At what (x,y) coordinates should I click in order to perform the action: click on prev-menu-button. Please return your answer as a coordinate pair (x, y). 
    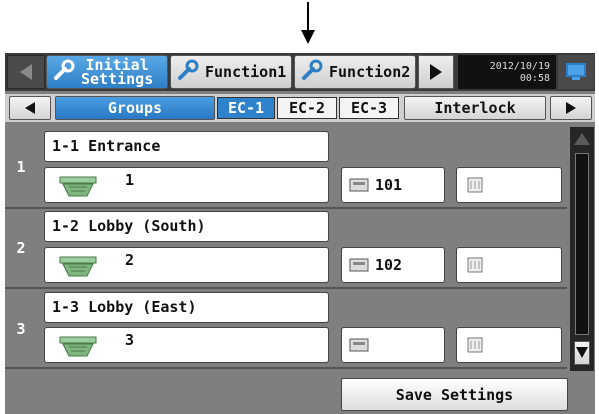
    Looking at the image, I should click on (26, 72).